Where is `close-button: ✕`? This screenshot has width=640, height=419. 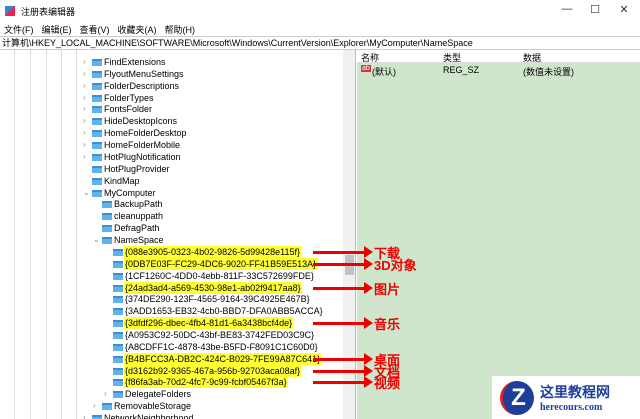 close-button: ✕ is located at coordinates (624, 9).